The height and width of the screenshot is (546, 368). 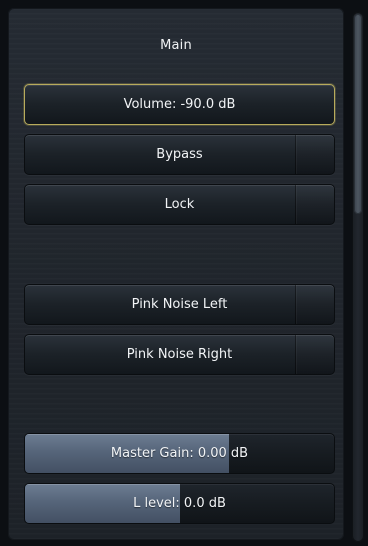 What do you see at coordinates (314, 354) in the screenshot?
I see `pink-noise-right-indicator` at bounding box center [314, 354].